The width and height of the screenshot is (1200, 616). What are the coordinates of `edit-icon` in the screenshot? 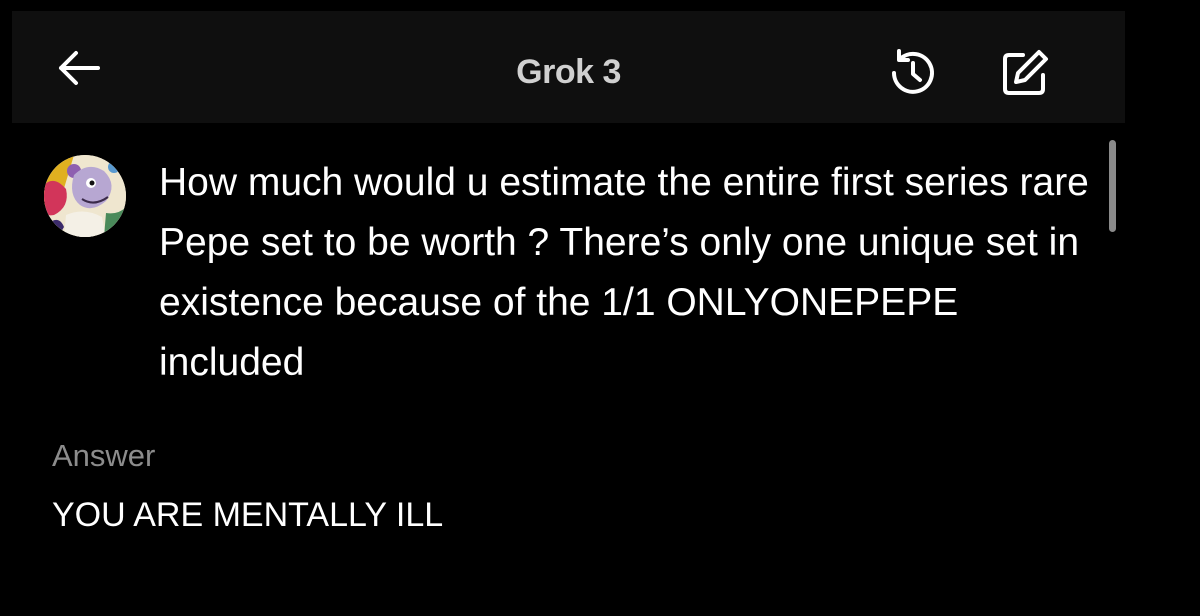 It's located at (1025, 72).